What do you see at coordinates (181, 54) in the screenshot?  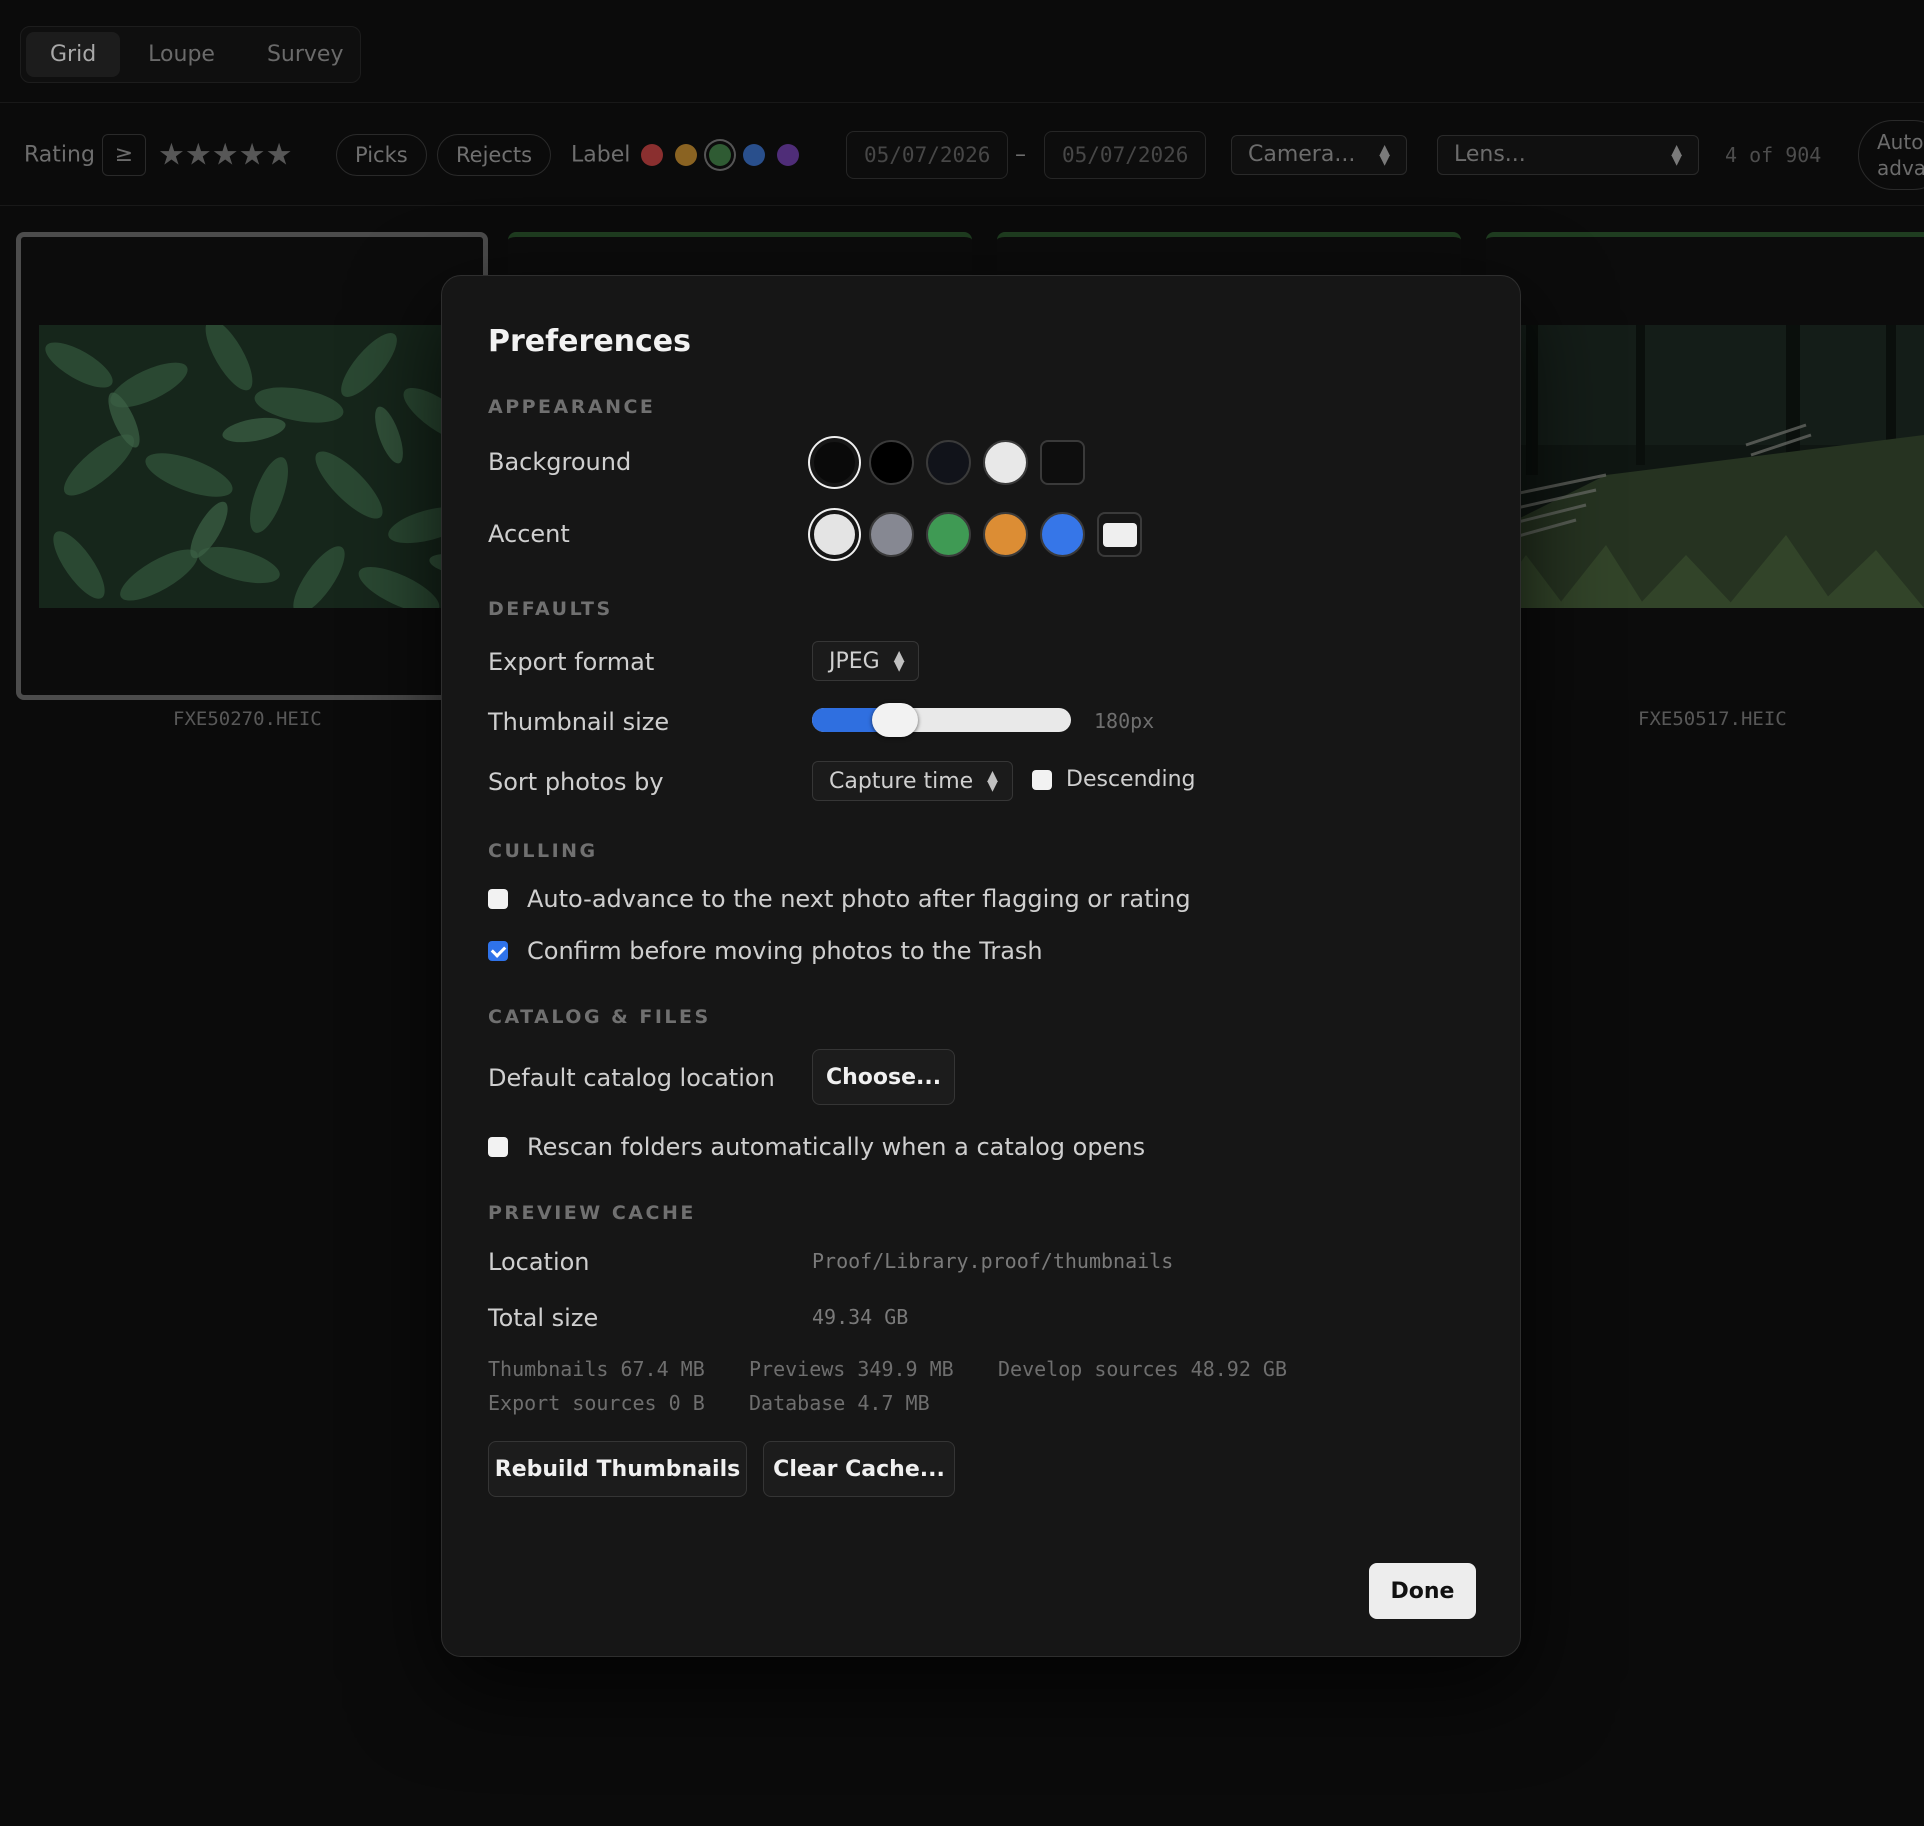 I see `tab-loupe: Loupe` at bounding box center [181, 54].